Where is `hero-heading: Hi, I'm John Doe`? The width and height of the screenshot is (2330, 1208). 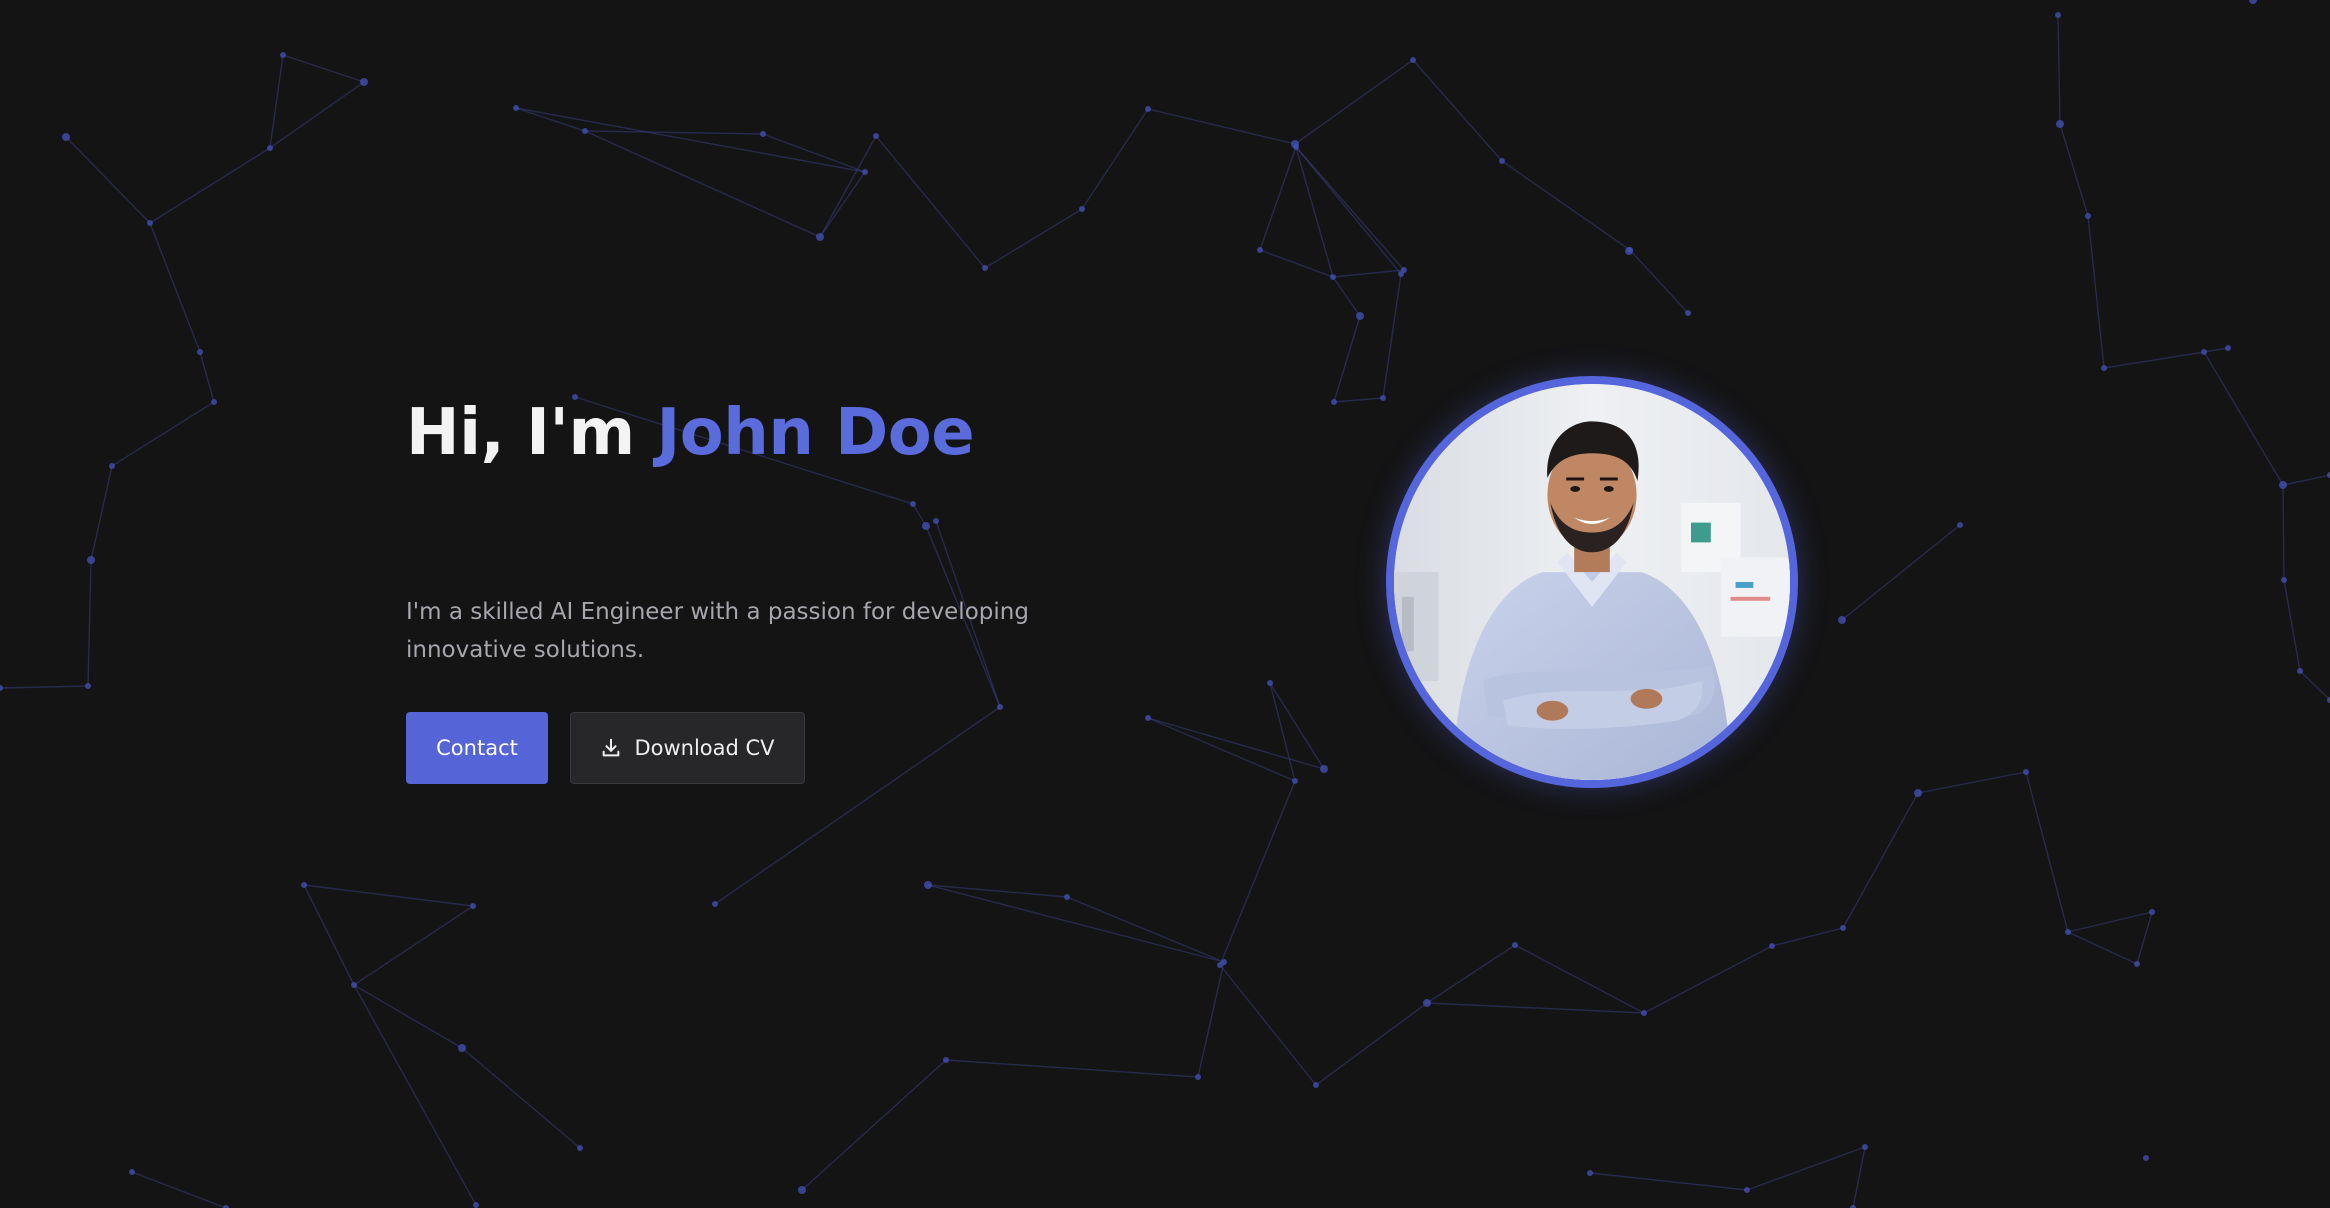 hero-heading: Hi, I'm John Doe is located at coordinates (776, 433).